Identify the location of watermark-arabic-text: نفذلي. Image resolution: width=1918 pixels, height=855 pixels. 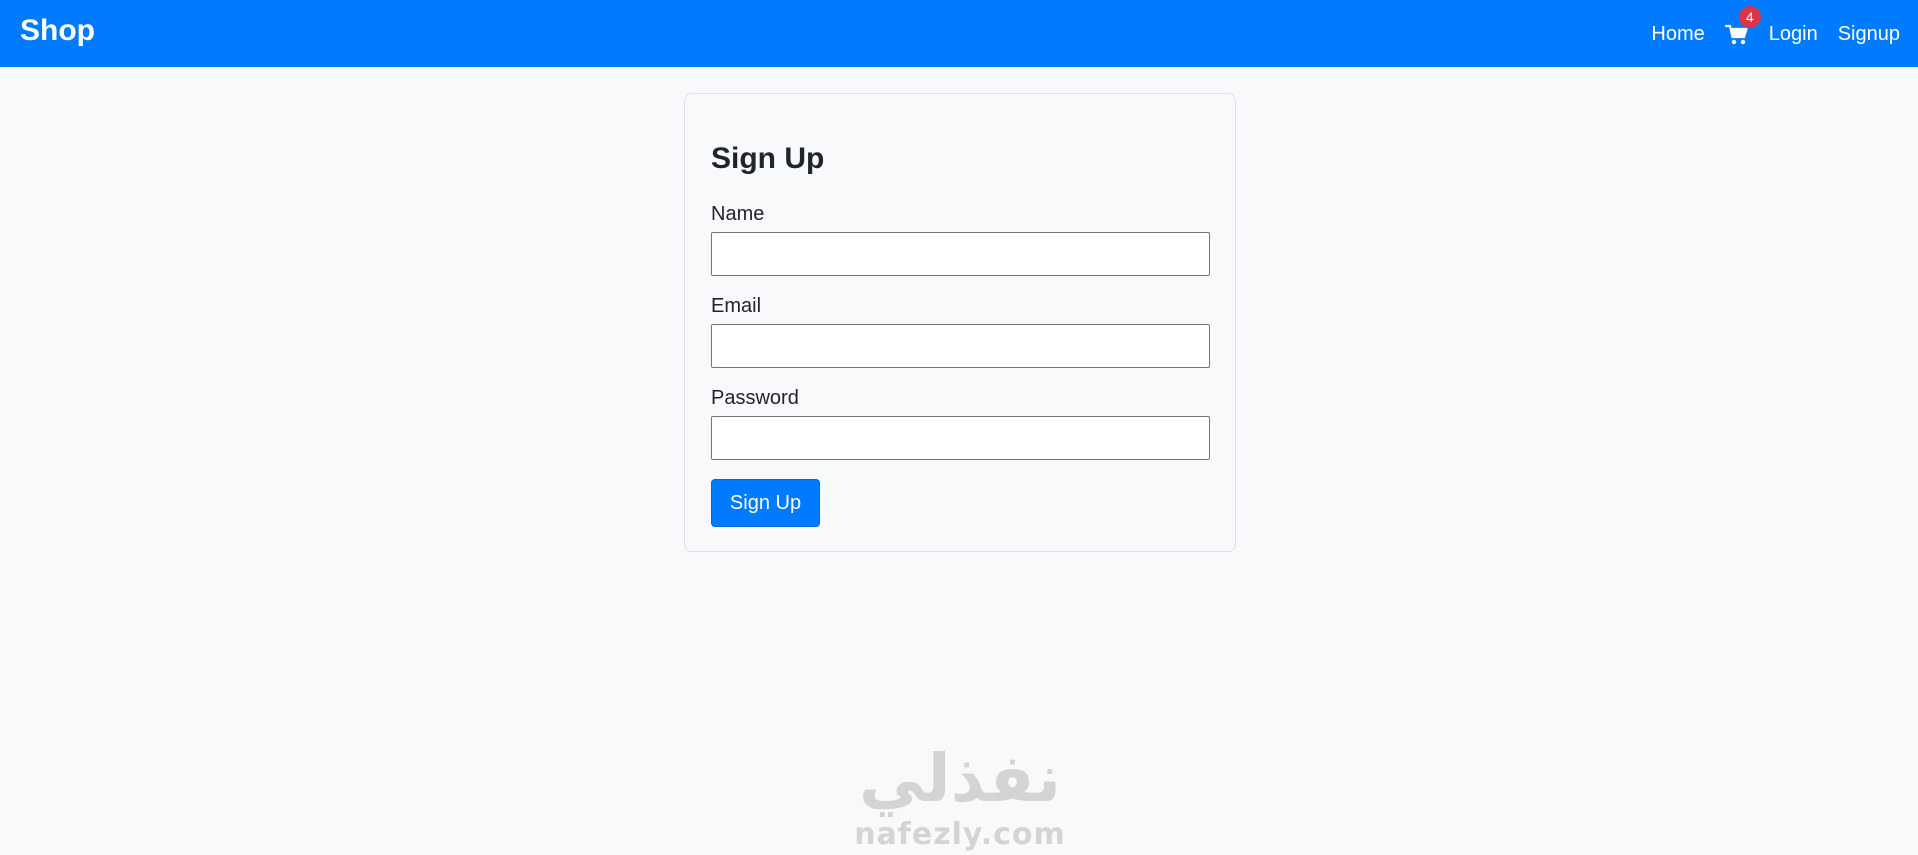
(960, 778).